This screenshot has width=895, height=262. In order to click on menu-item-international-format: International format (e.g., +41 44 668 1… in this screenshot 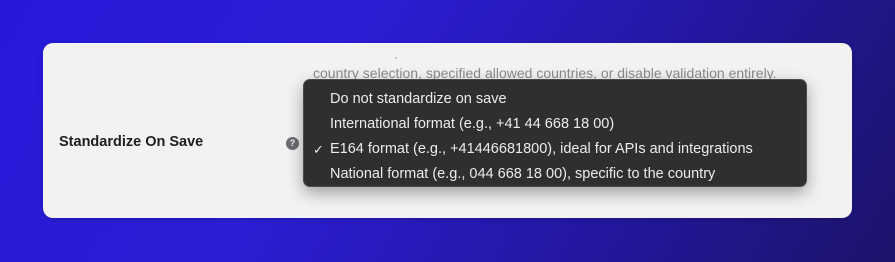, I will do `click(555, 124)`.